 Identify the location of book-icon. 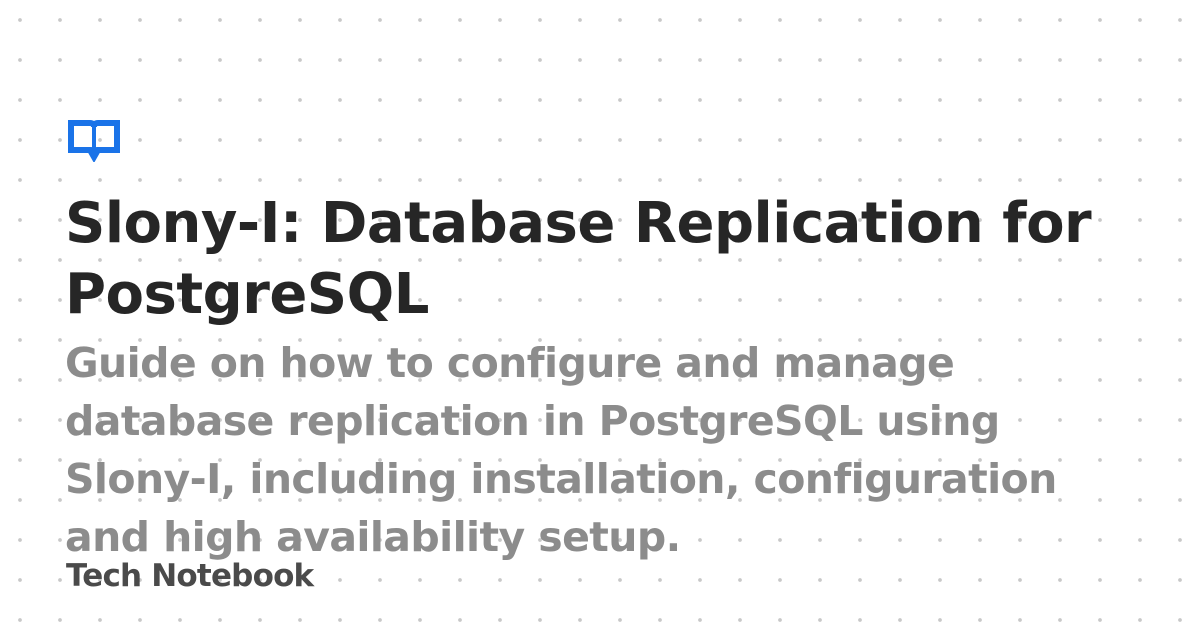
(94, 140).